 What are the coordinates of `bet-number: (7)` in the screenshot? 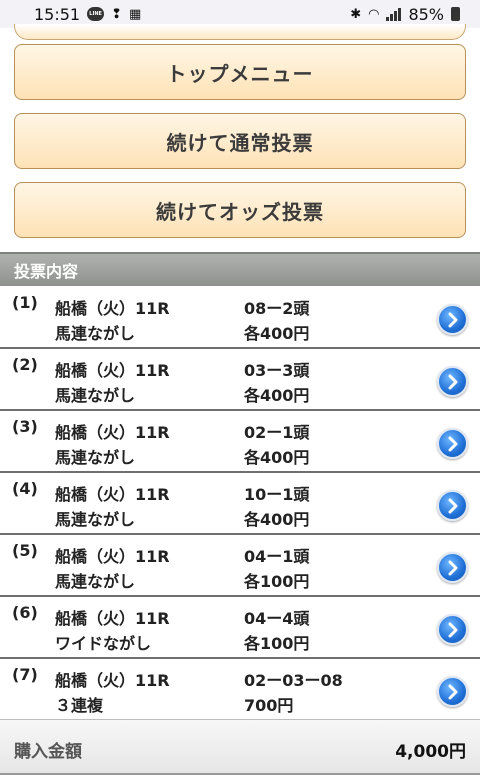 It's located at (25, 674).